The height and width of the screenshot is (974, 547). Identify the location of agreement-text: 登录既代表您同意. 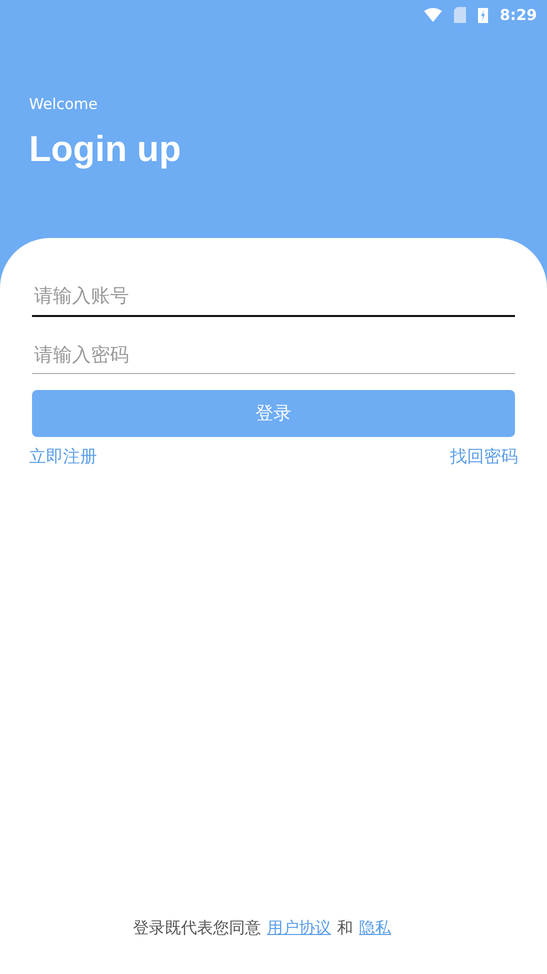
(197, 928).